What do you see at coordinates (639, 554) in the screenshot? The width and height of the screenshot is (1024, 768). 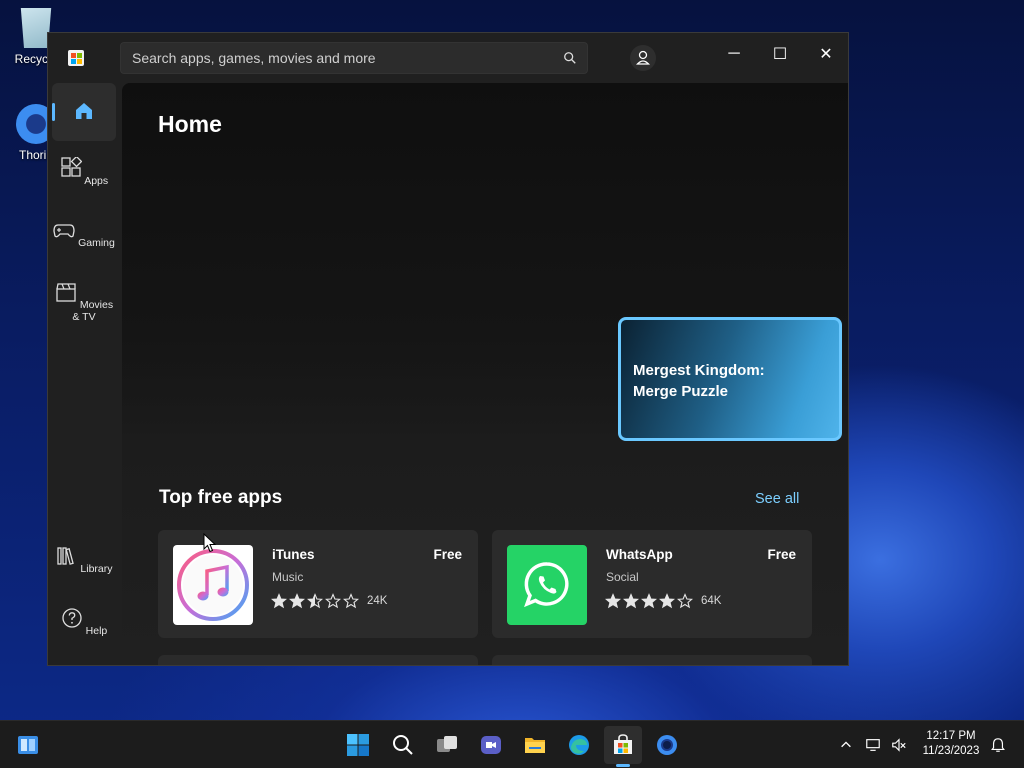 I see `app-name: WhatsApp` at bounding box center [639, 554].